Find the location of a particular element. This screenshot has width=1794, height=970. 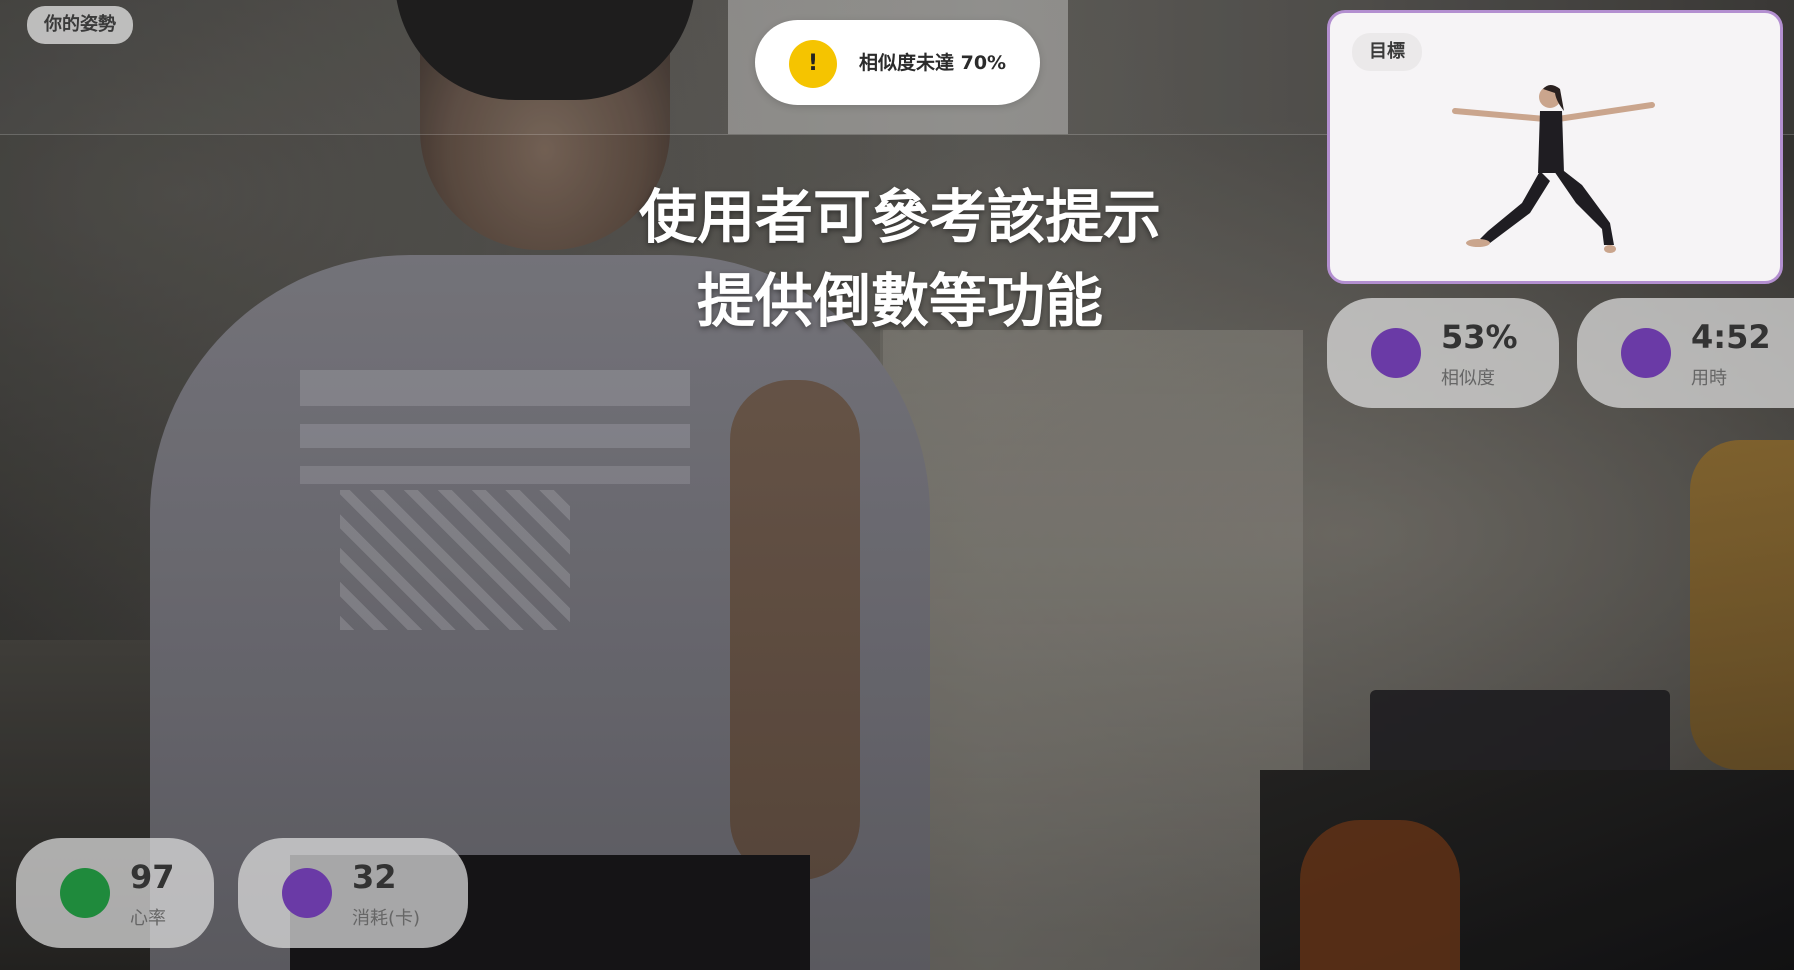

similarity-stat-card: 53% 相似度 is located at coordinates (1443, 353).